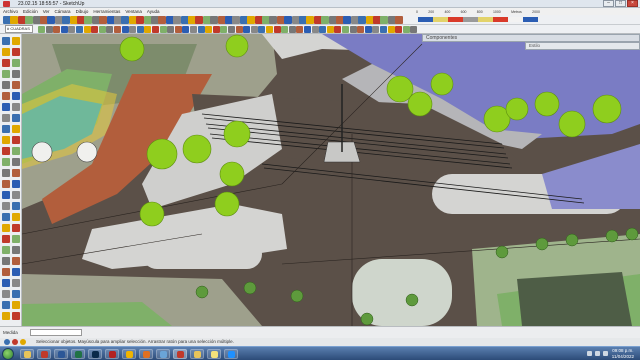 This screenshot has width=640, height=360. I want to click on close-button: ×, so click(632, 3).